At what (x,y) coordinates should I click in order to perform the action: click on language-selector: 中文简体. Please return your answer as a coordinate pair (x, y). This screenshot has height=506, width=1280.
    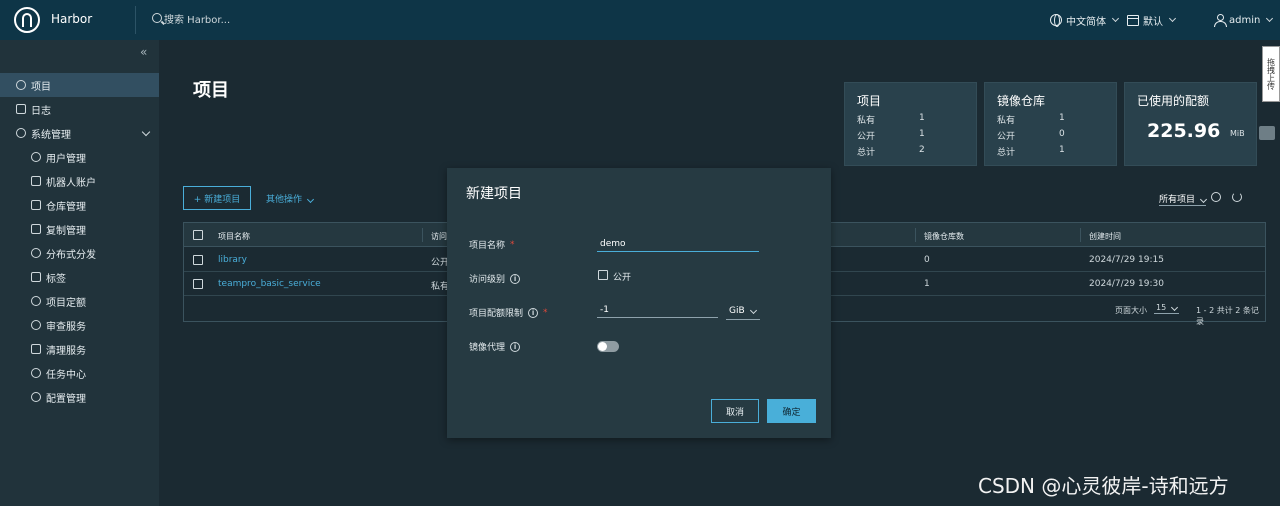
    Looking at the image, I should click on (1085, 20).